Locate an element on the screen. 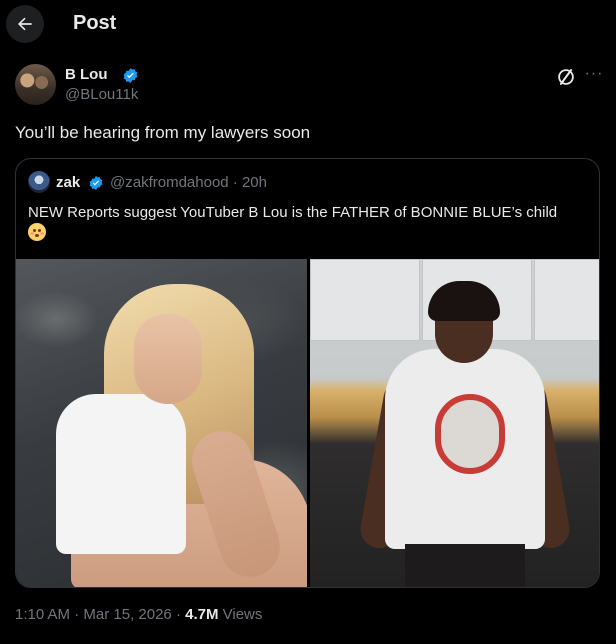 This screenshot has height=644, width=616. post-author: B Lou @BLou11k ··· is located at coordinates (310, 86).